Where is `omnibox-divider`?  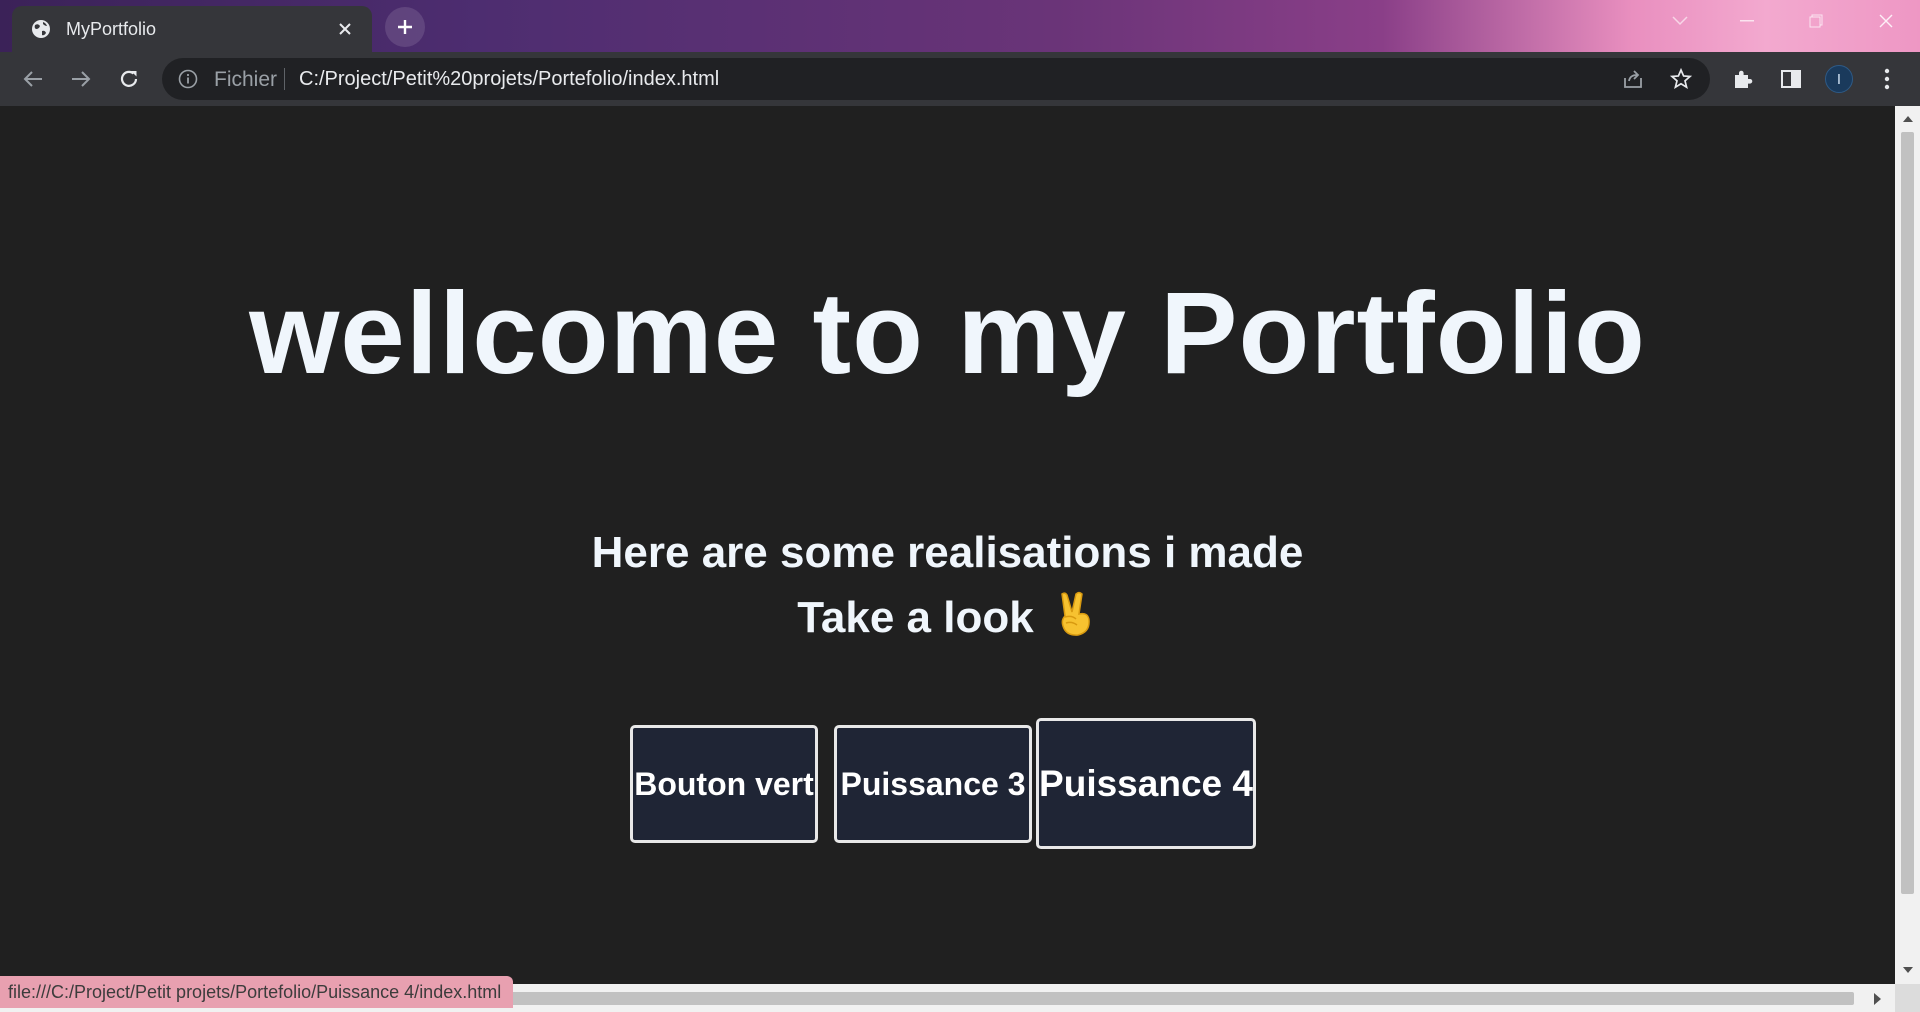
omnibox-divider is located at coordinates (284, 79).